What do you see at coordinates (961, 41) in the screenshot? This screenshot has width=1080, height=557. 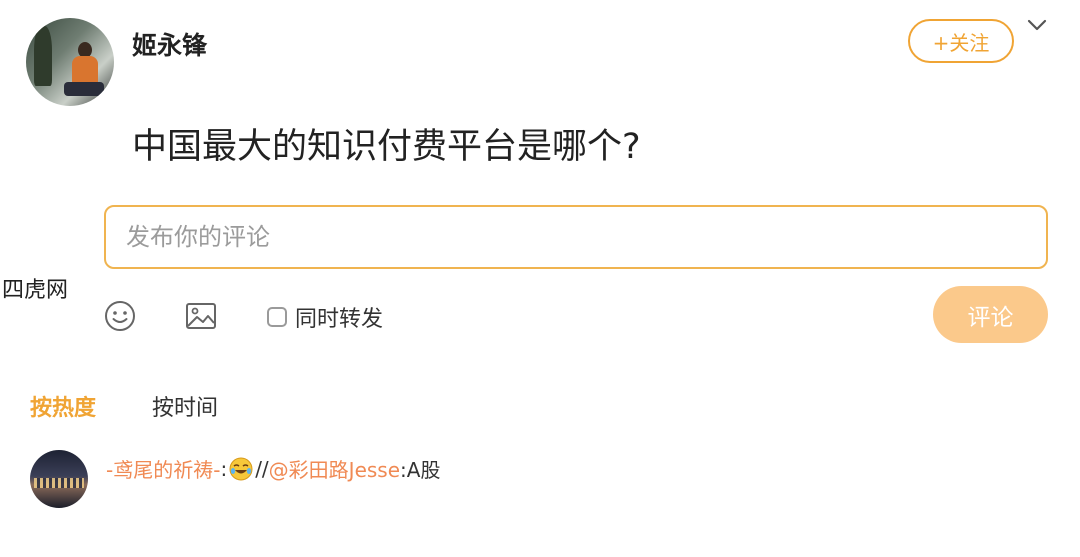 I see `follow-button: +关注` at bounding box center [961, 41].